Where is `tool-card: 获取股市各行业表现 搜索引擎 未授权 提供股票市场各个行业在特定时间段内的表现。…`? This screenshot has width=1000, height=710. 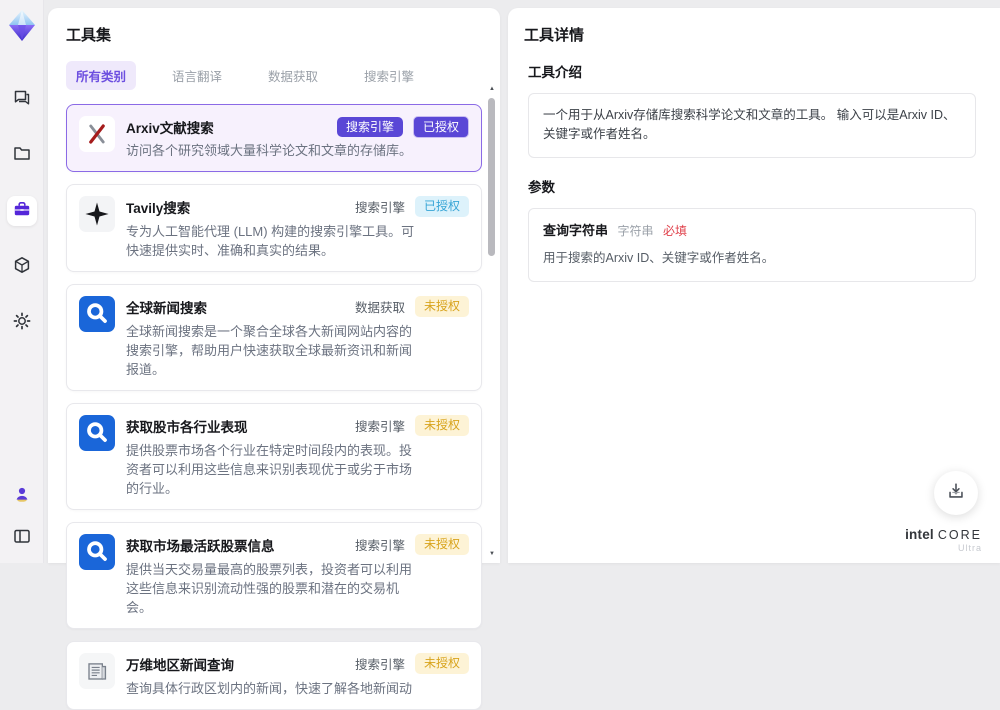
tool-card: 获取股市各行业表现 搜索引擎 未授权 提供股票市场各个行业在特定时间段内的表现。… is located at coordinates (274, 456).